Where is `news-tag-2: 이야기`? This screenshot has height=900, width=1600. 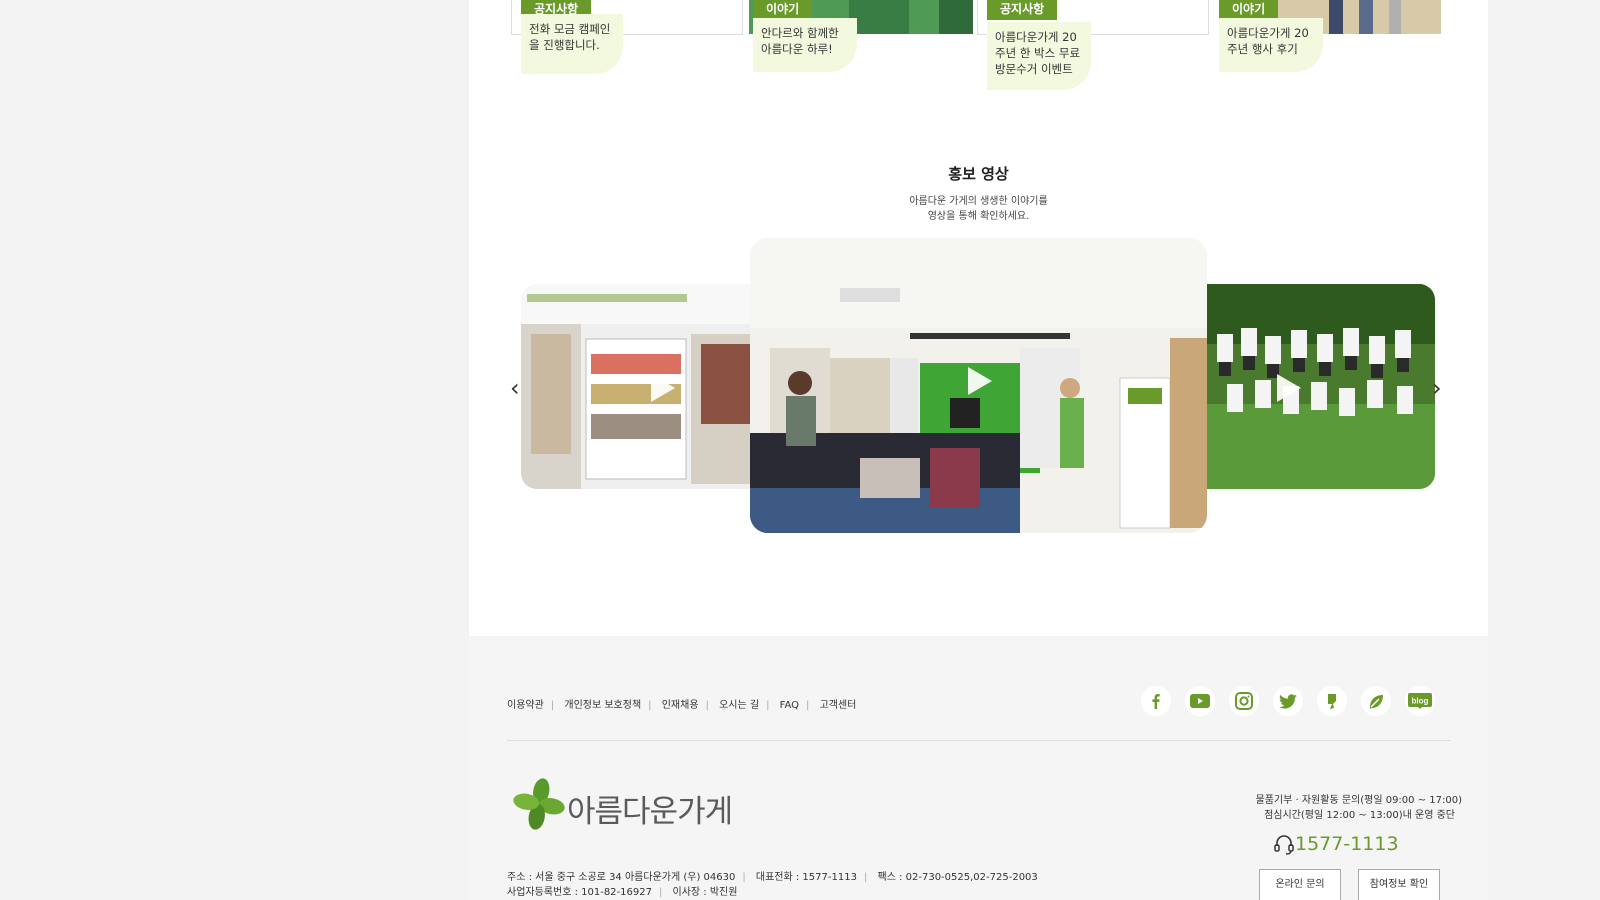 news-tag-2: 이야기 is located at coordinates (783, 10).